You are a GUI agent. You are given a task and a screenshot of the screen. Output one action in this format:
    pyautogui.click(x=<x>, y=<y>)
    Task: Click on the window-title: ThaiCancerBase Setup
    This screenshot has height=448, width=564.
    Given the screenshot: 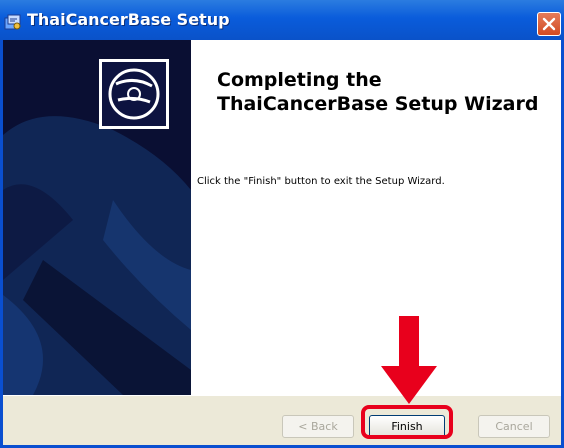 What is the action you would take?
    pyautogui.click(x=128, y=19)
    